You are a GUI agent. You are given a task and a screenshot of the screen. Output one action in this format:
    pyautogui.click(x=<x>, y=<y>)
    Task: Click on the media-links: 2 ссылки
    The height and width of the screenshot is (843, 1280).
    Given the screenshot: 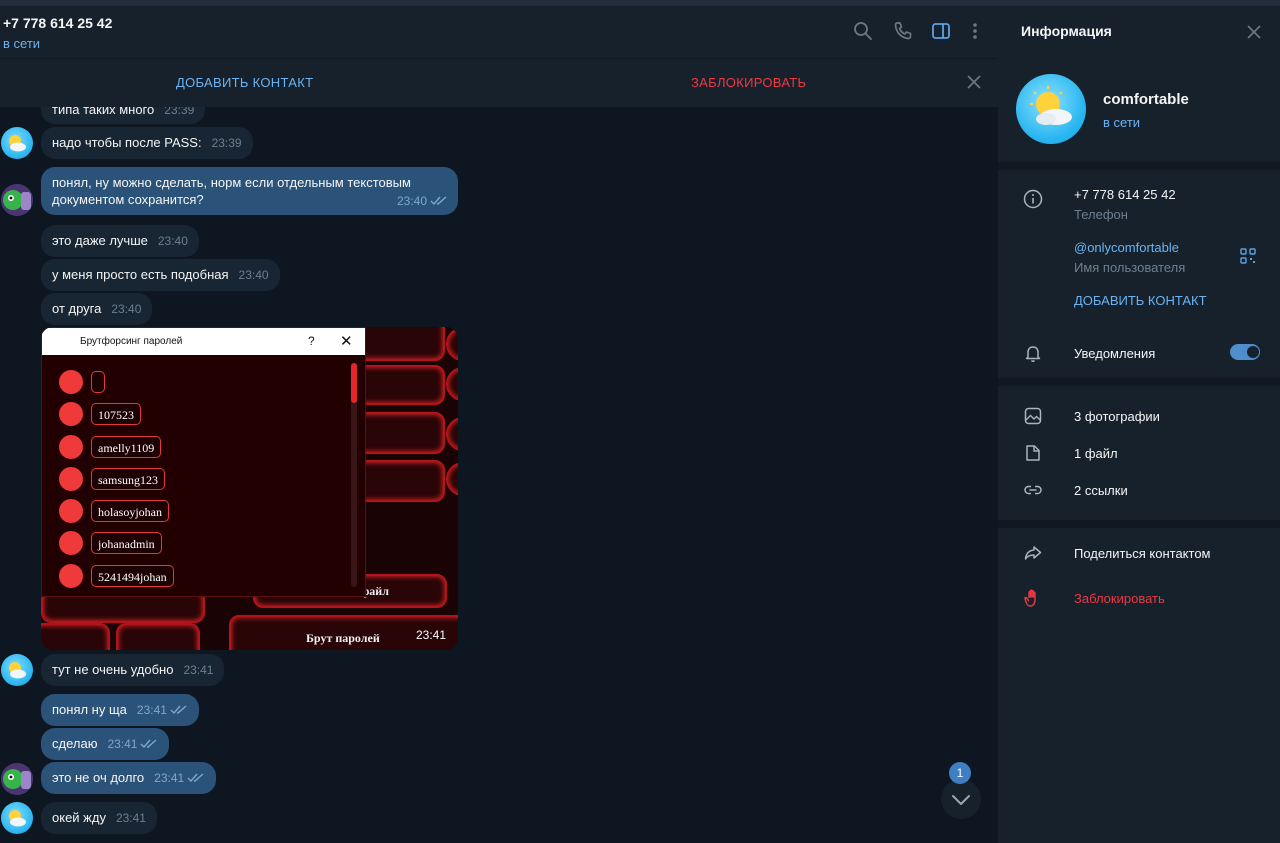 What is the action you would take?
    pyautogui.click(x=1101, y=490)
    